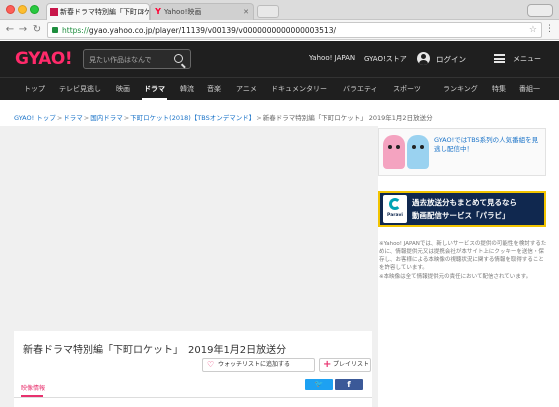 Image resolution: width=559 pixels, height=407 pixels. Describe the element at coordinates (279, 59) in the screenshot. I see `site-header: GYAO! Yahoo! JAPAN GYAO!ストア ログイン メニュー` at that location.